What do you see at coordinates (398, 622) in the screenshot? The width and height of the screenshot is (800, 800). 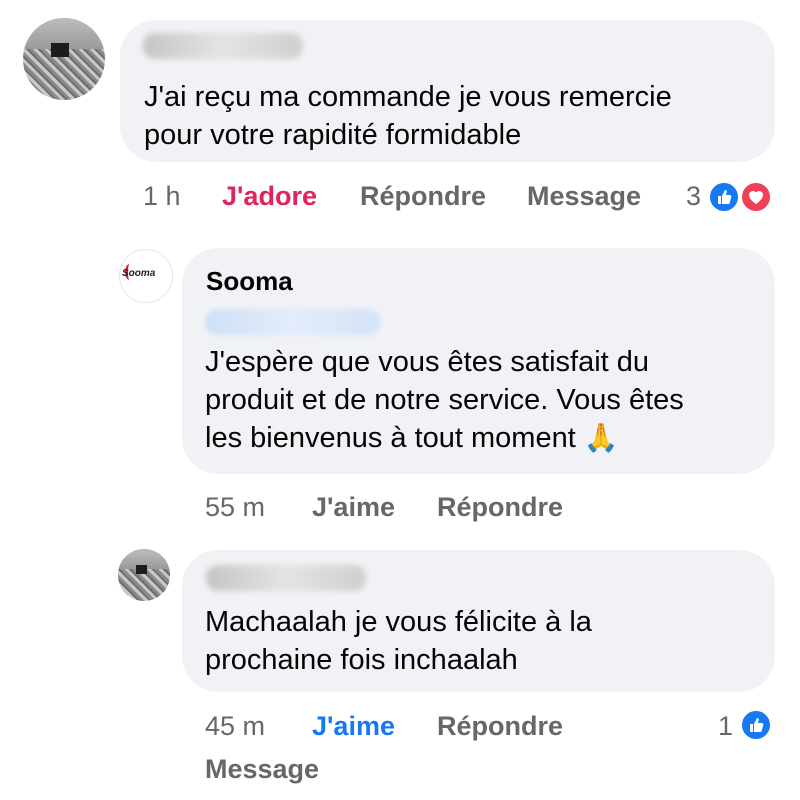 I see `reply-line: Machaalah je vous félicite à la` at bounding box center [398, 622].